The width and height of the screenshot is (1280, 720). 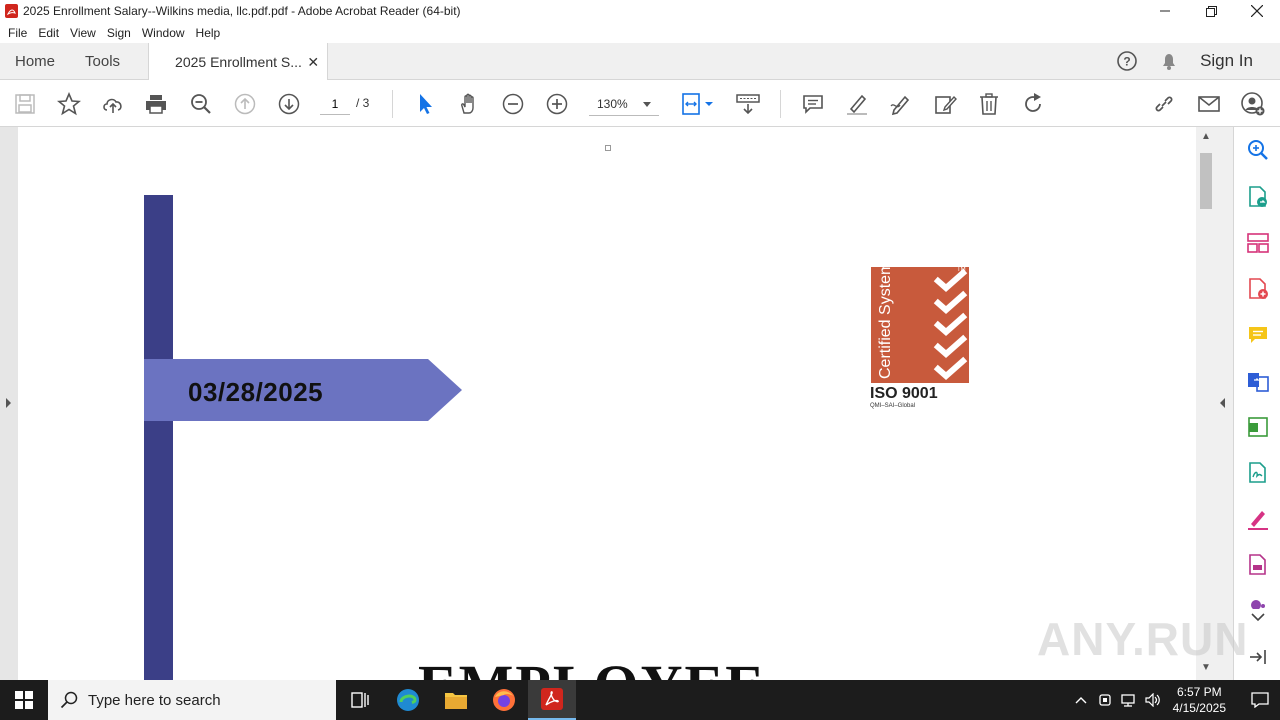 I want to click on upload-button, so click(x=113, y=104).